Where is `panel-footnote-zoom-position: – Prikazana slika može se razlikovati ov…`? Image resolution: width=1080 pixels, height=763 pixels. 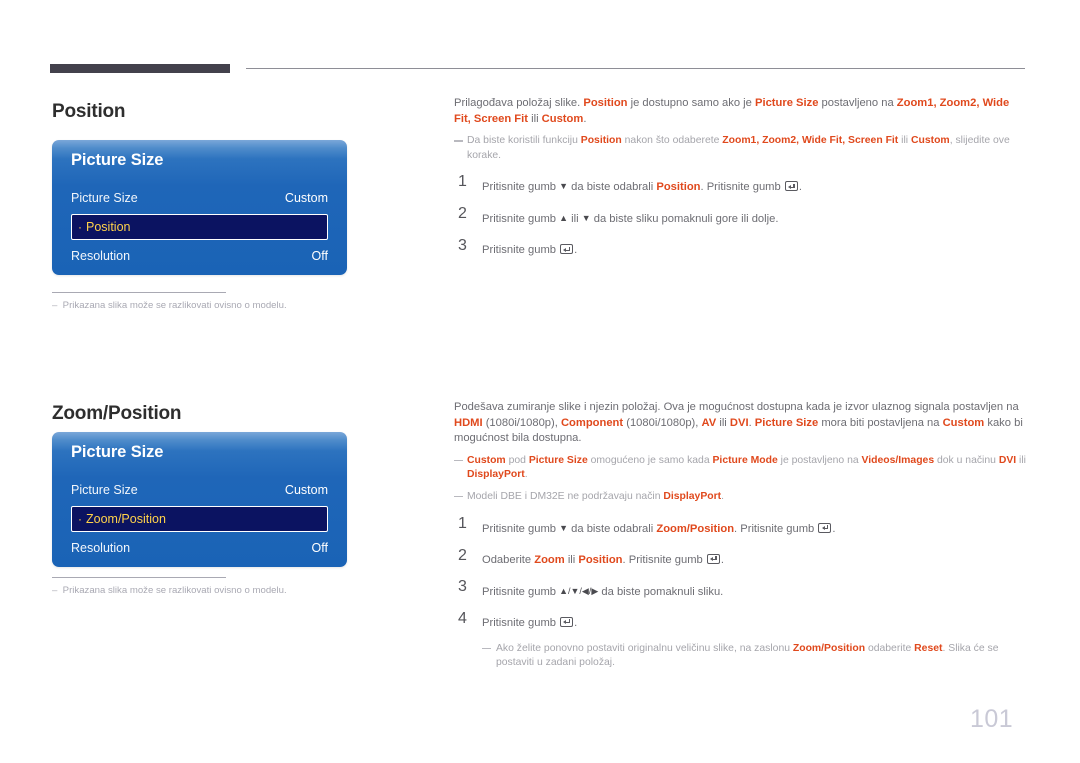 panel-footnote-zoom-position: – Prikazana slika može se razlikovati ov… is located at coordinates (202, 586).